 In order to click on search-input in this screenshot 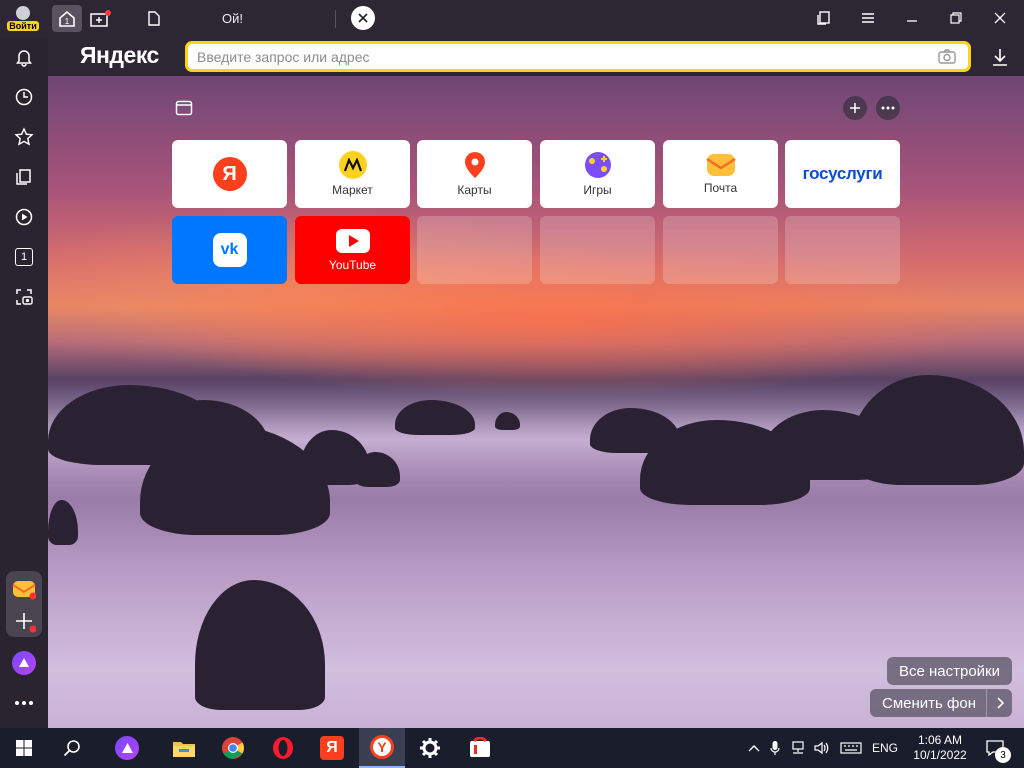, I will do `click(557, 56)`.